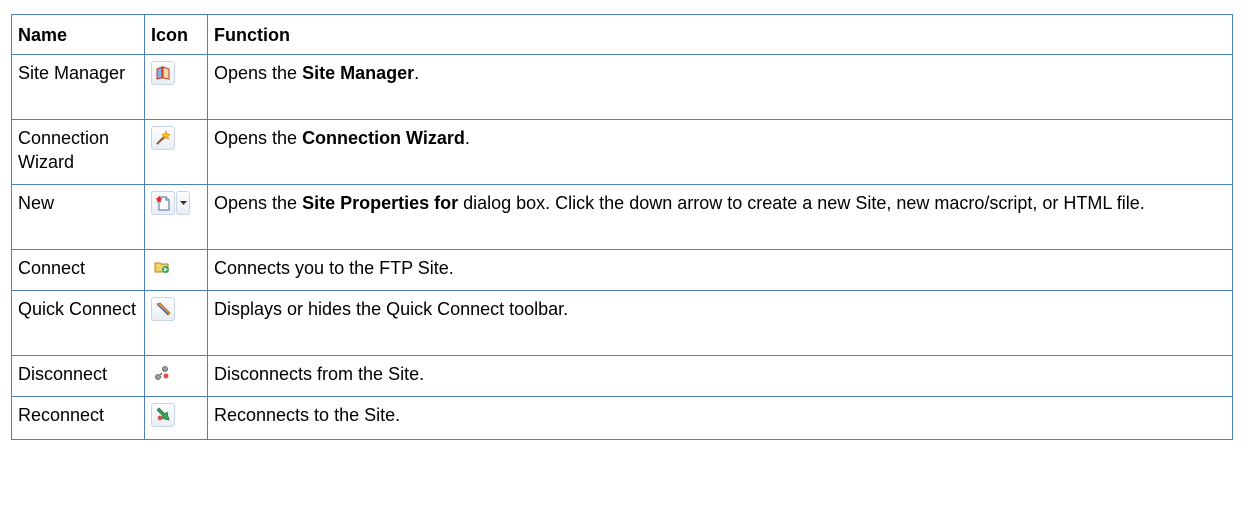 This screenshot has width=1248, height=514. I want to click on chevron-down-icon, so click(183, 203).